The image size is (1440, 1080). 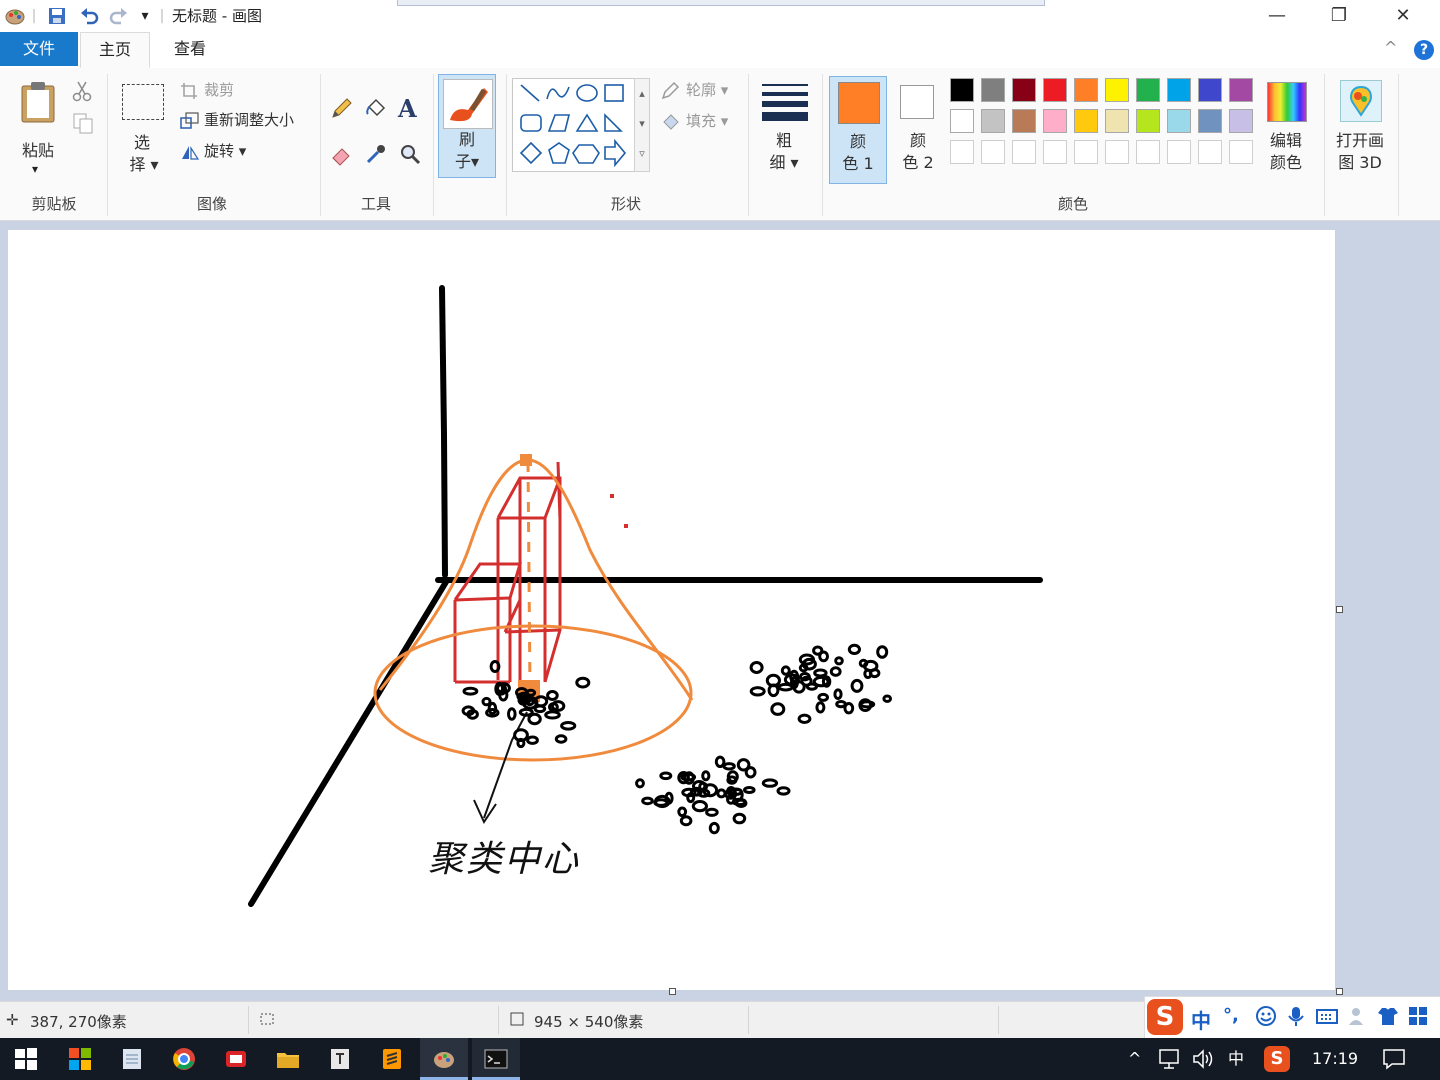 What do you see at coordinates (1358, 1018) in the screenshot?
I see `user-icon` at bounding box center [1358, 1018].